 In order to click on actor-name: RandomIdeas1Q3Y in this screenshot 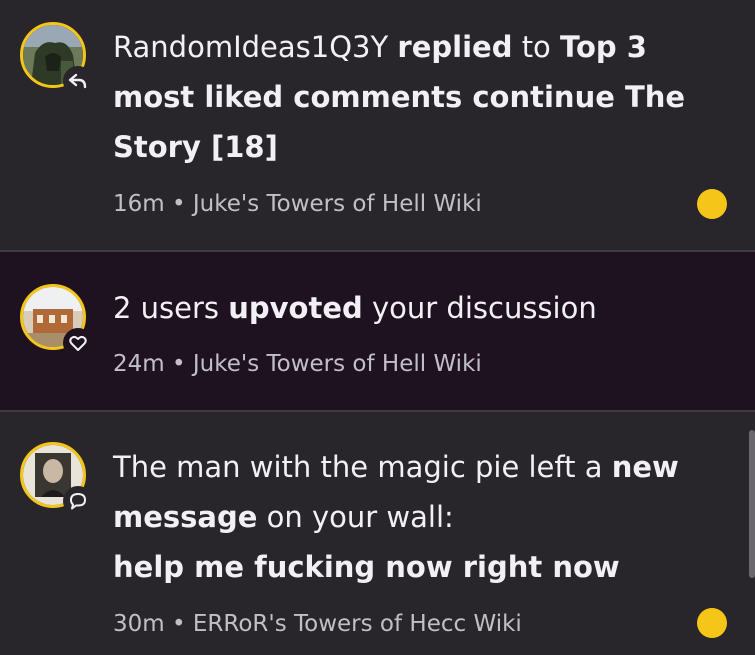, I will do `click(250, 47)`.